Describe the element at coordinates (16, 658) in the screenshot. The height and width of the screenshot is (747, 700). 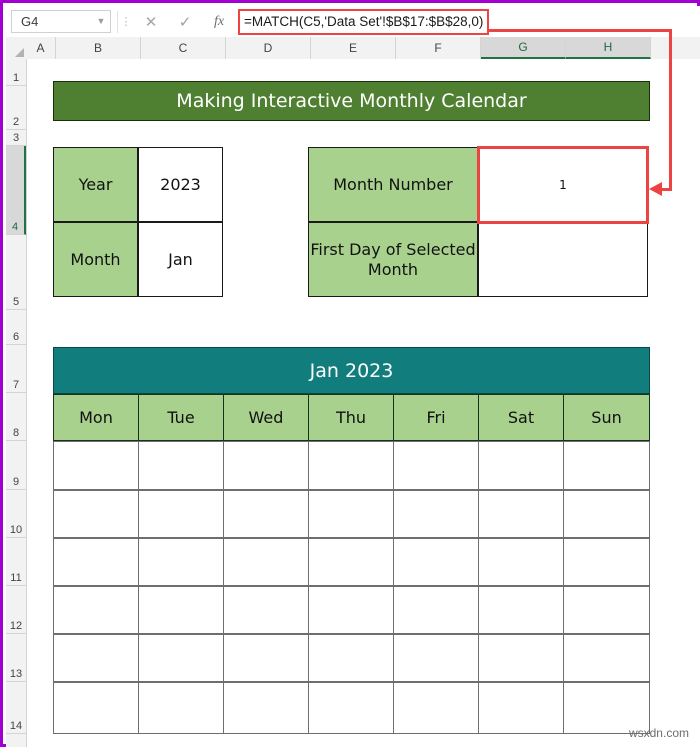
I see `row-header-13: 13` at that location.